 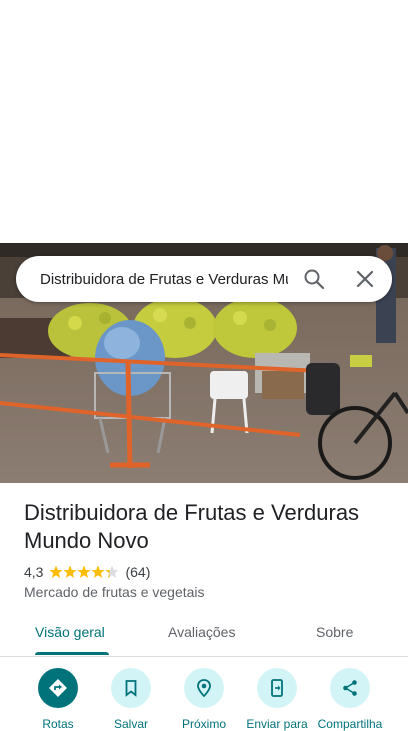 I want to click on save-button: Salvar, so click(x=131, y=699).